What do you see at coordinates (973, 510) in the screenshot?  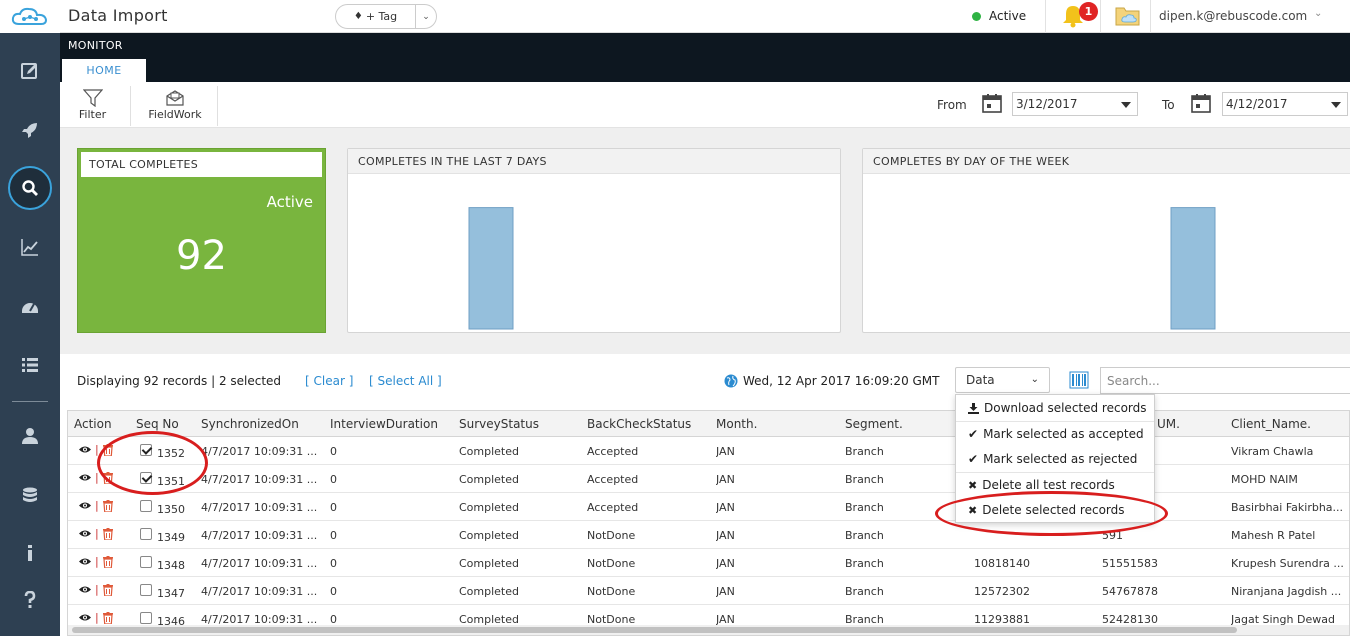 I see `close-icon: ✖` at bounding box center [973, 510].